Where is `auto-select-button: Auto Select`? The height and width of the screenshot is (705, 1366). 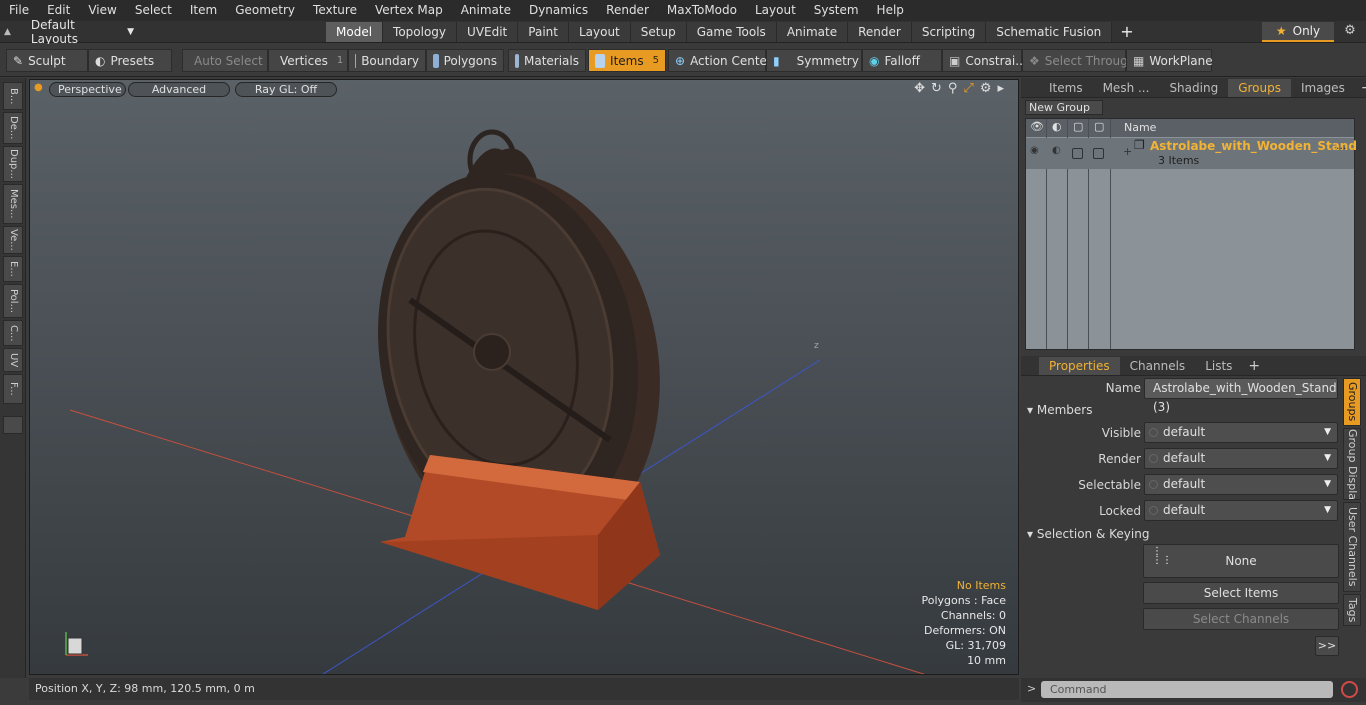 auto-select-button: Auto Select is located at coordinates (225, 60).